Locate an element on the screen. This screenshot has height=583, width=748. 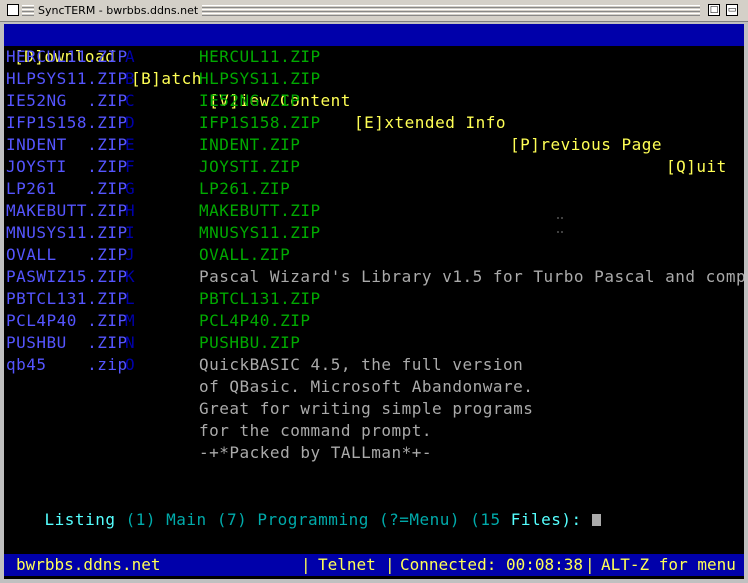
file-letter: F is located at coordinates (130, 166).